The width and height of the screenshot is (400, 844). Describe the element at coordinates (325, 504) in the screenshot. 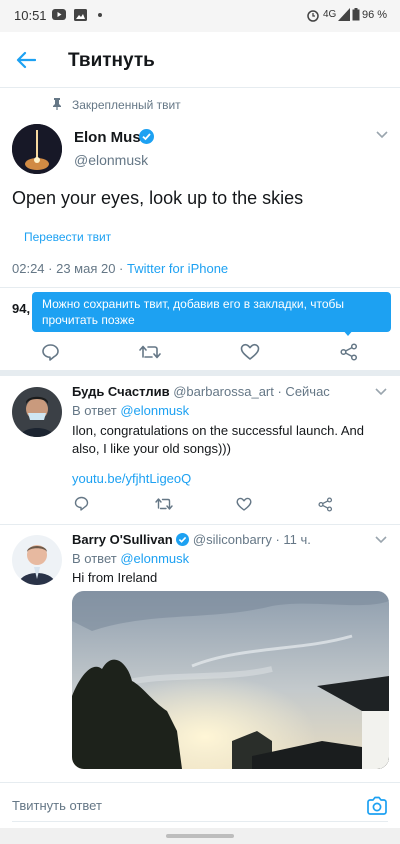

I see `reply-1-share-icon` at that location.